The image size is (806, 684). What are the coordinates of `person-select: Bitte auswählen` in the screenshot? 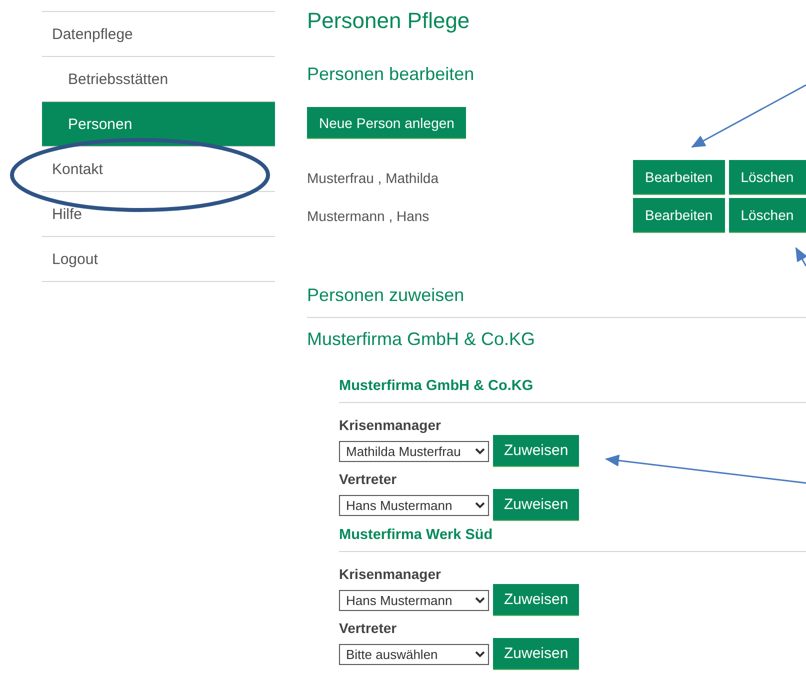 It's located at (414, 654).